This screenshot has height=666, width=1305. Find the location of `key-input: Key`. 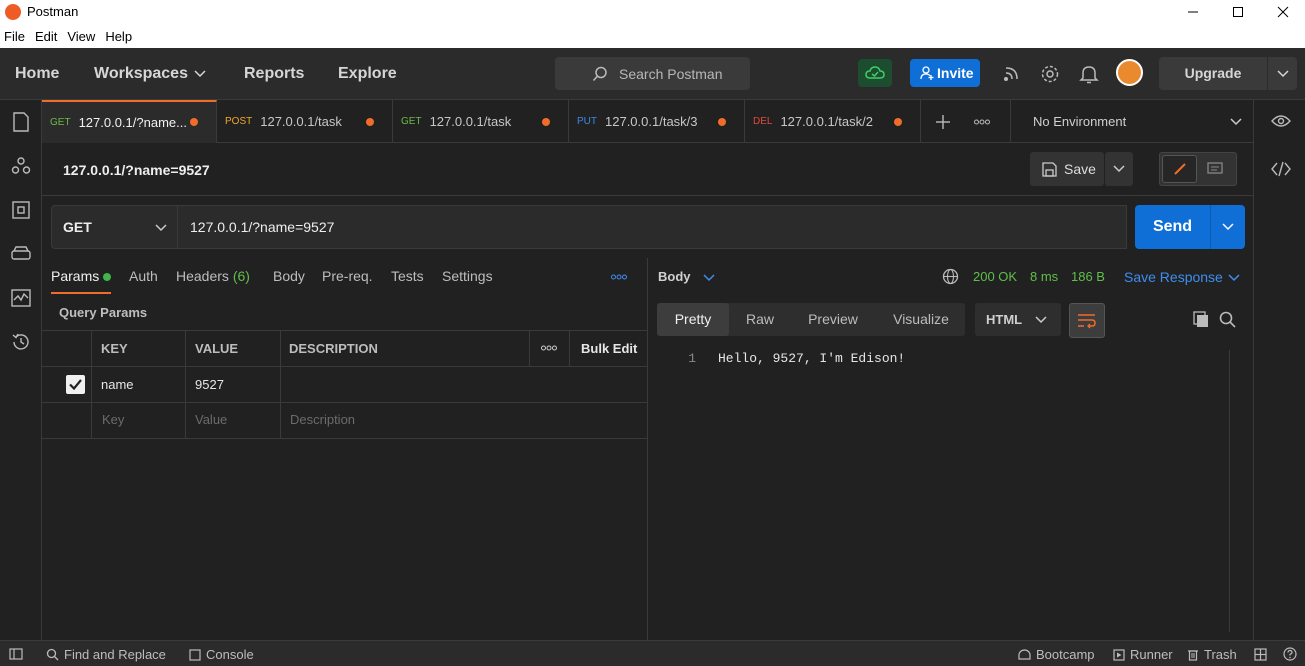

key-input: Key is located at coordinates (113, 419).